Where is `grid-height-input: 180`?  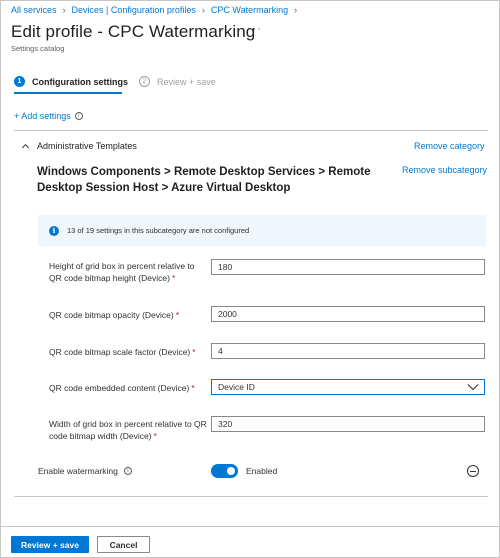 grid-height-input: 180 is located at coordinates (348, 267).